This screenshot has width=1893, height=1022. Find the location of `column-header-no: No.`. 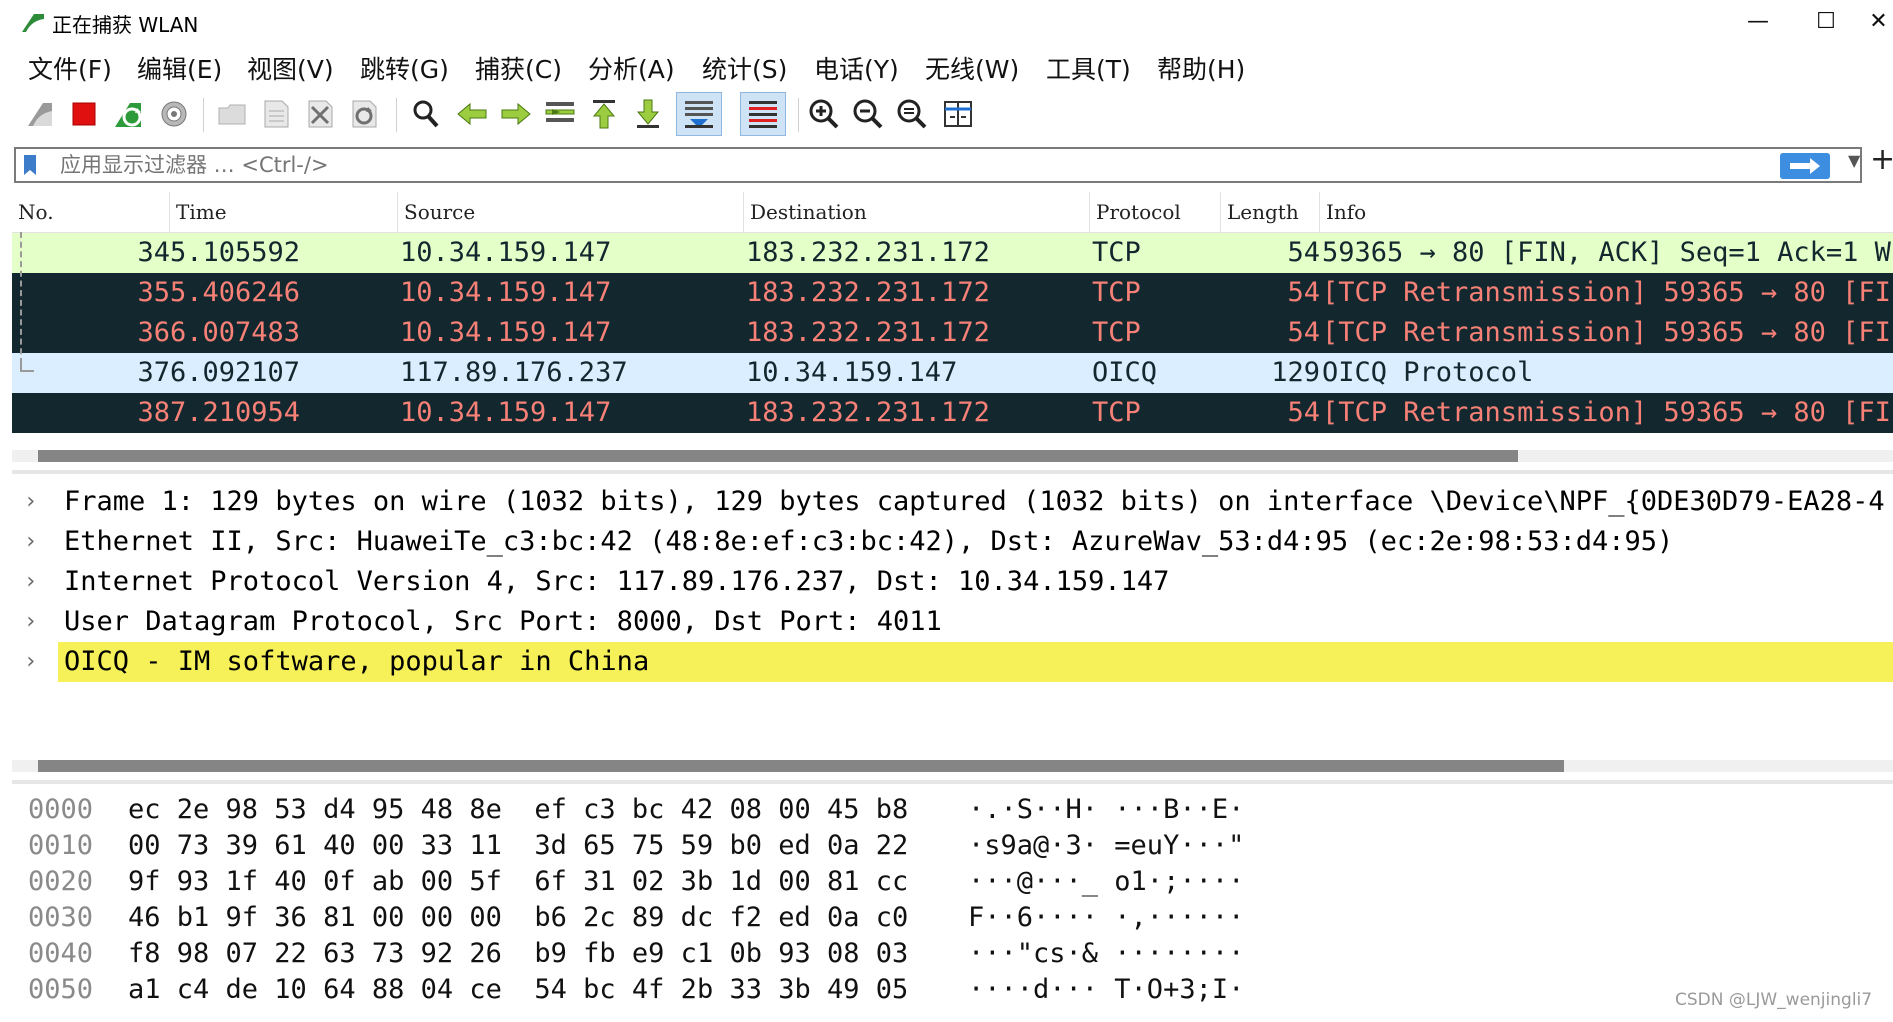

column-header-no: No. is located at coordinates (91, 212).